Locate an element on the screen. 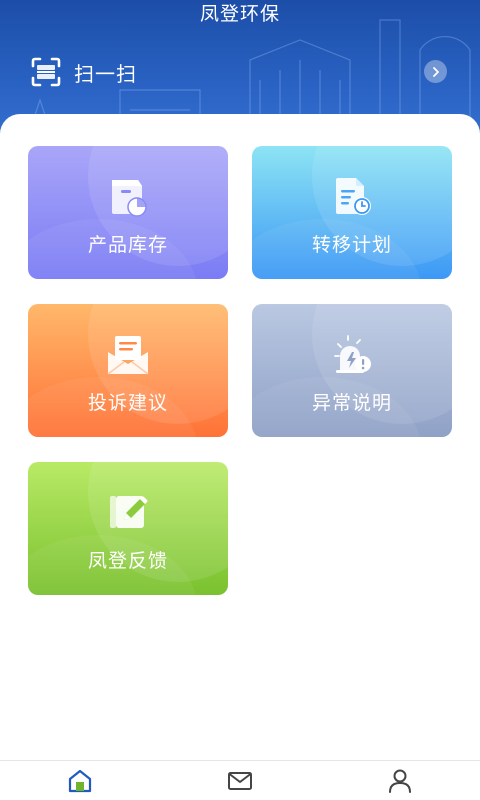 Image resolution: width=480 pixels, height=800 pixels. mail-icon is located at coordinates (240, 781).